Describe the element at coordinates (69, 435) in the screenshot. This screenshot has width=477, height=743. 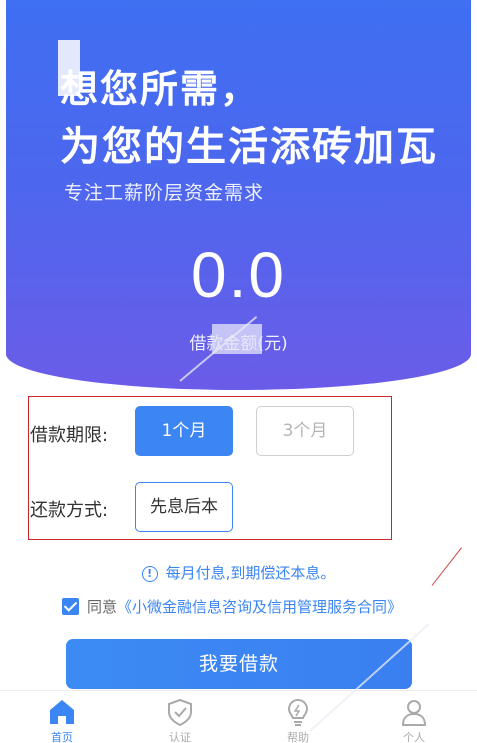
I see `term-label: 借款期限:` at that location.